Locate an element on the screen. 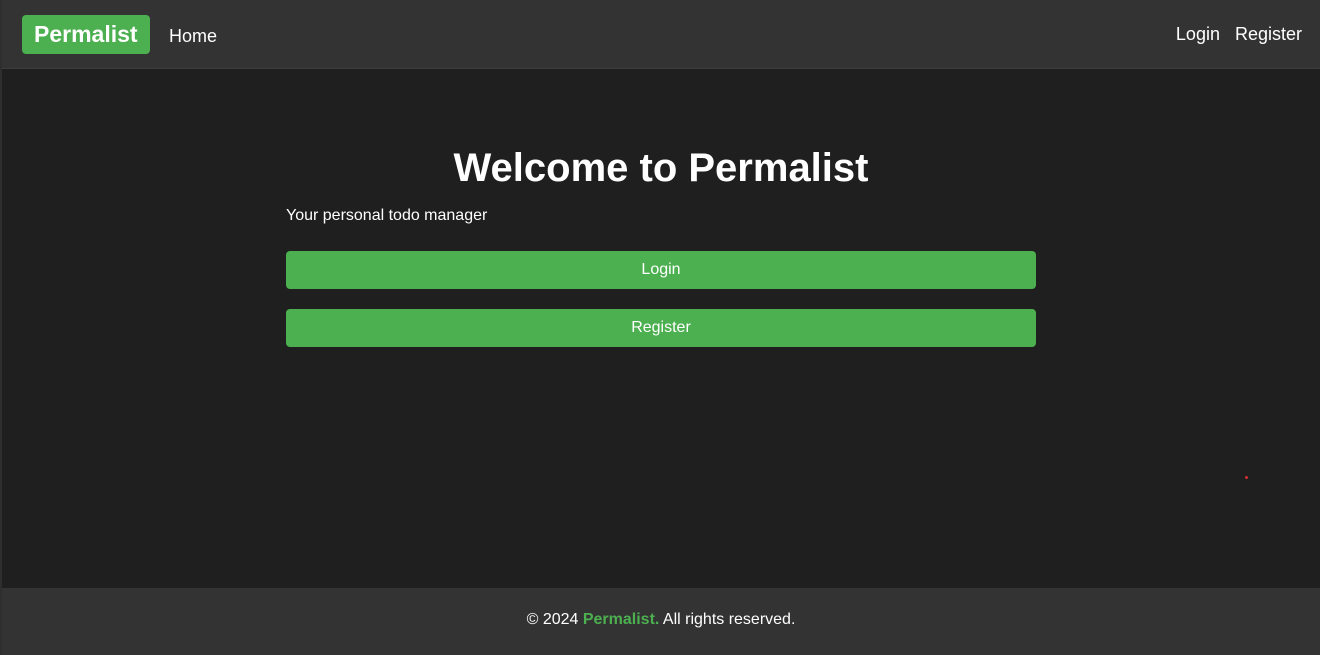 The image size is (1320, 655). cursor-dot is located at coordinates (1246, 477).